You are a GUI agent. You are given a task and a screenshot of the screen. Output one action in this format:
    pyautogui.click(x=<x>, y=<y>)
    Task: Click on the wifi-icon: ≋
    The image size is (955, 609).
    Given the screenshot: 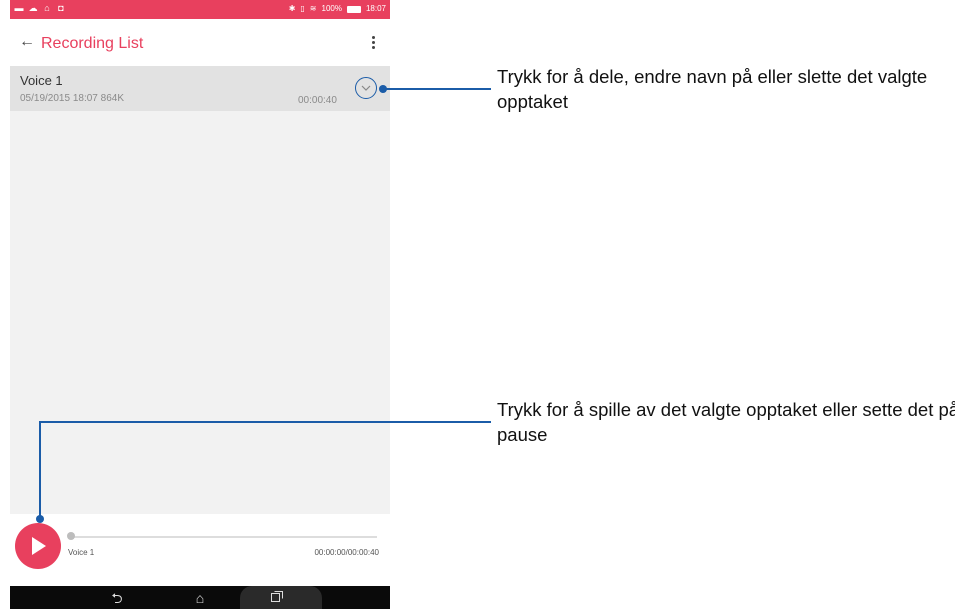 What is the action you would take?
    pyautogui.click(x=313, y=8)
    